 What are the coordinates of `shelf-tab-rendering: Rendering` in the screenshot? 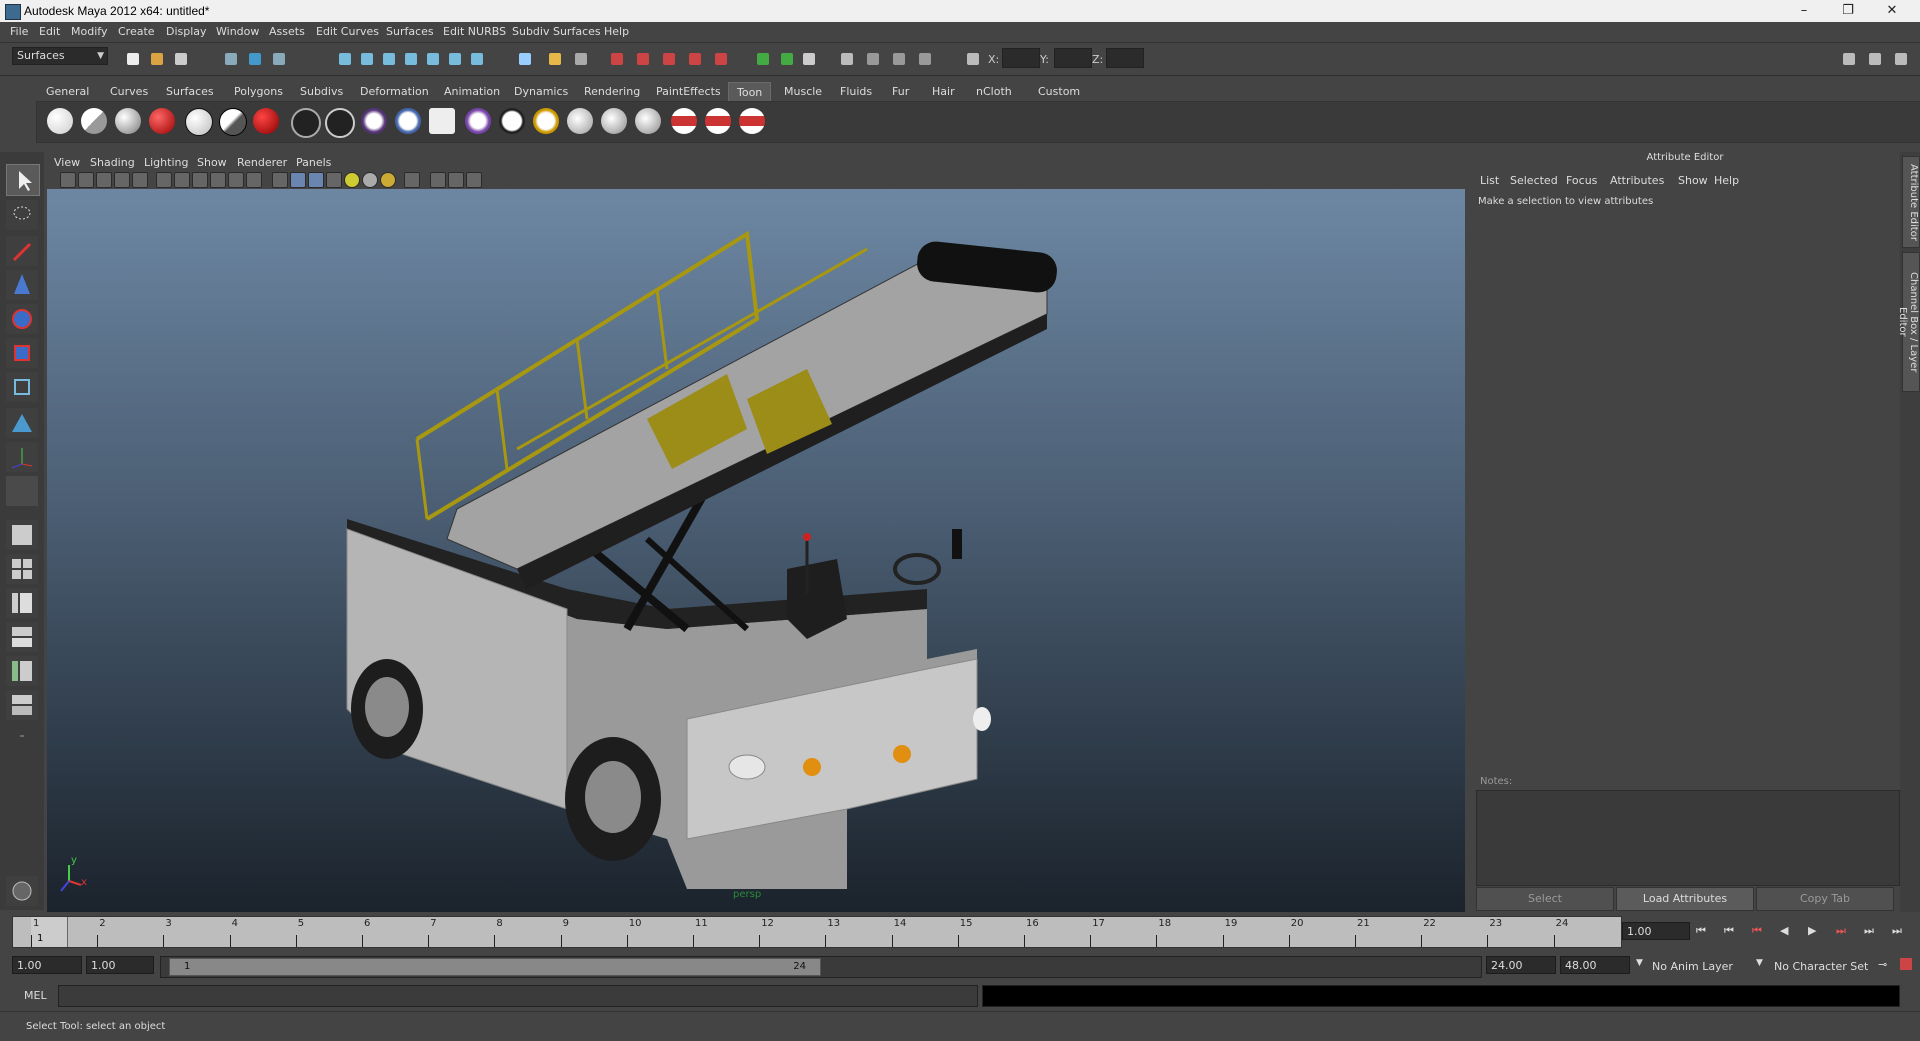 It's located at (612, 91).